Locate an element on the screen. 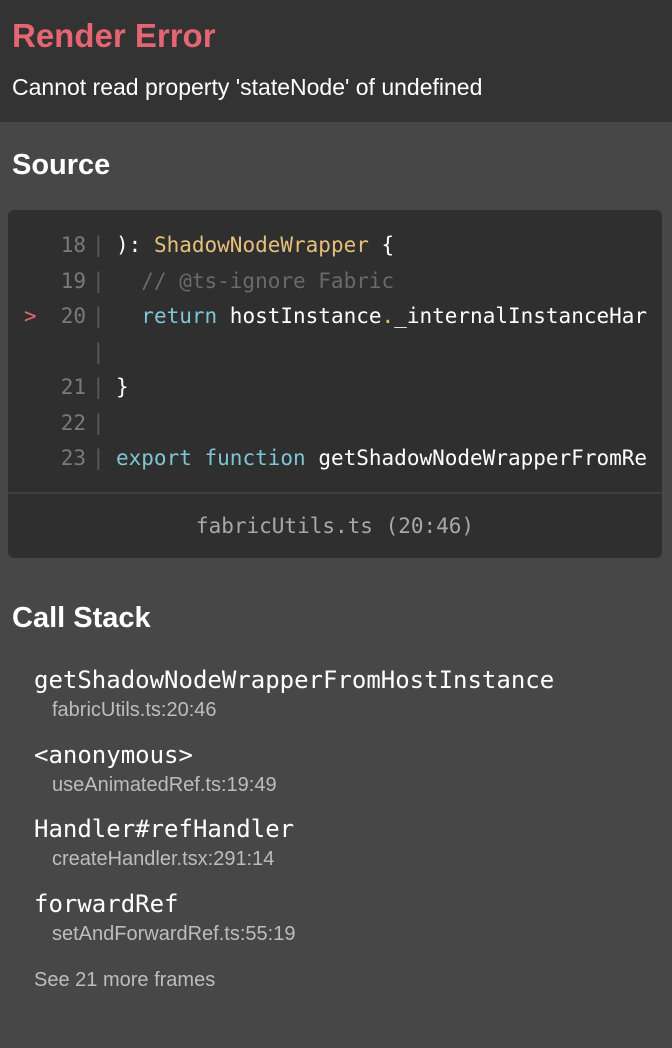 This screenshot has height=1048, width=672. code-text: ): ShadowNodeWrapper { is located at coordinates (255, 246).